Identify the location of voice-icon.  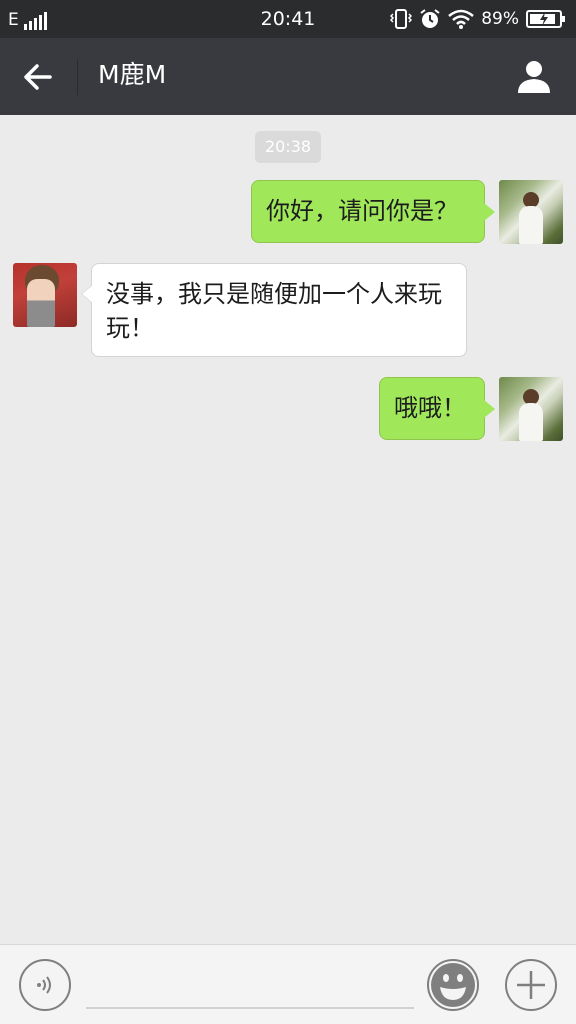
(44, 985).